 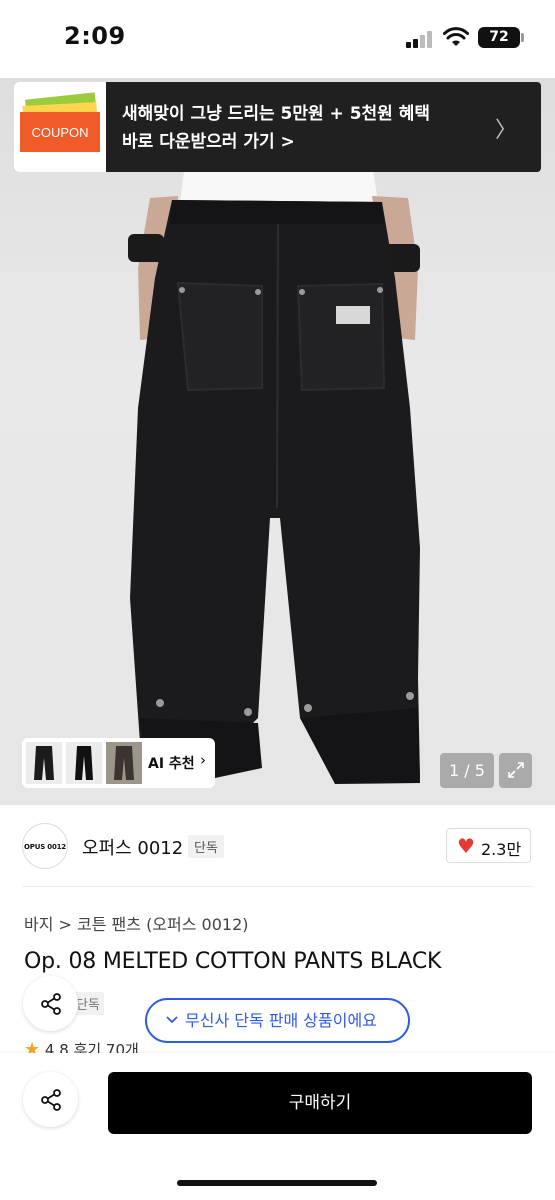 What do you see at coordinates (281, 1020) in the screenshot?
I see `exclusive-notice-text: 무신사 단독 판매 상품이에요` at bounding box center [281, 1020].